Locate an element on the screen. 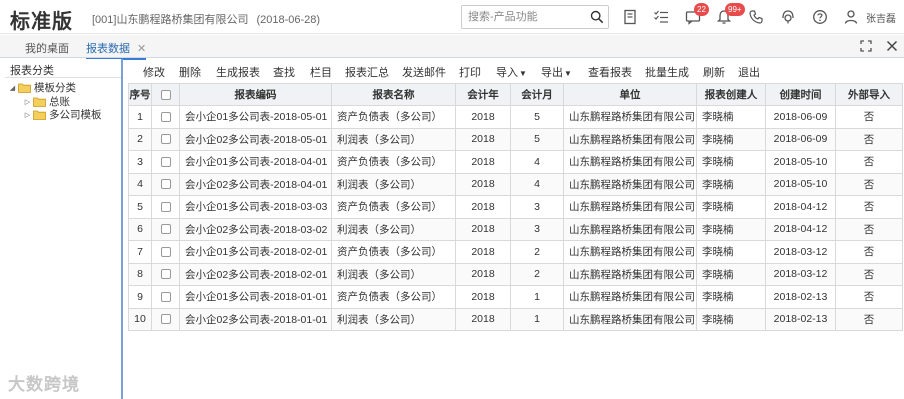 This screenshot has width=904, height=399. company-info: [001]山东鹏程路桥集团有限公司 (2018-06-28) is located at coordinates (206, 19).